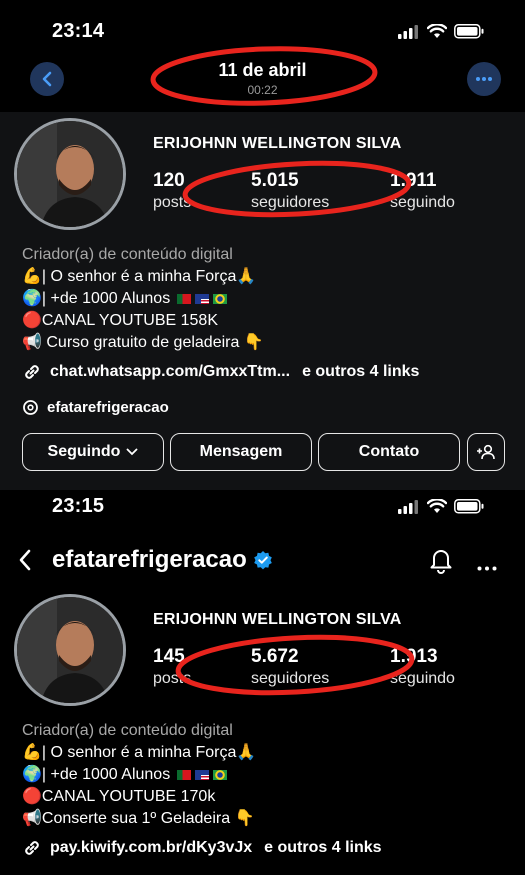  What do you see at coordinates (143, 342) in the screenshot?
I see `bio-line: 📢 Curso gratuito de geladeira 👇` at bounding box center [143, 342].